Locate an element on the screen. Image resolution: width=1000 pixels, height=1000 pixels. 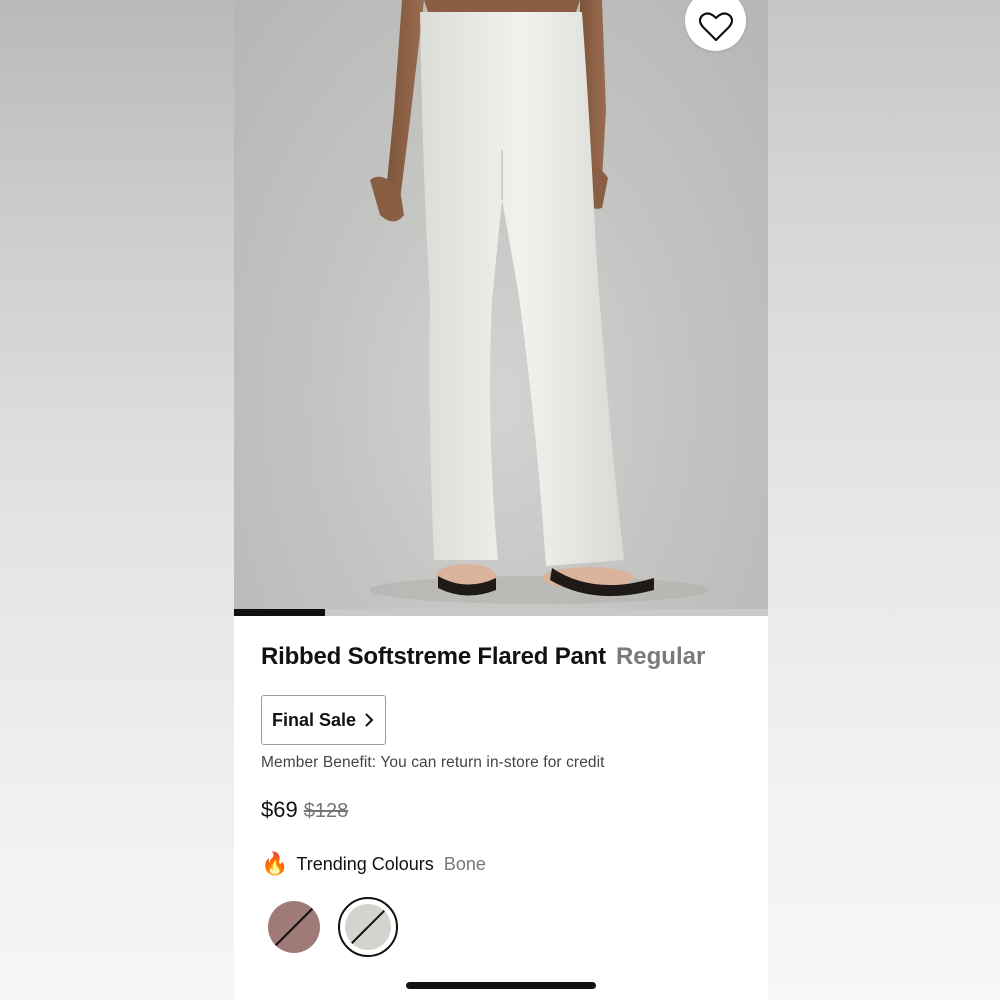
final-sale-label: Final Sale is located at coordinates (314, 719).